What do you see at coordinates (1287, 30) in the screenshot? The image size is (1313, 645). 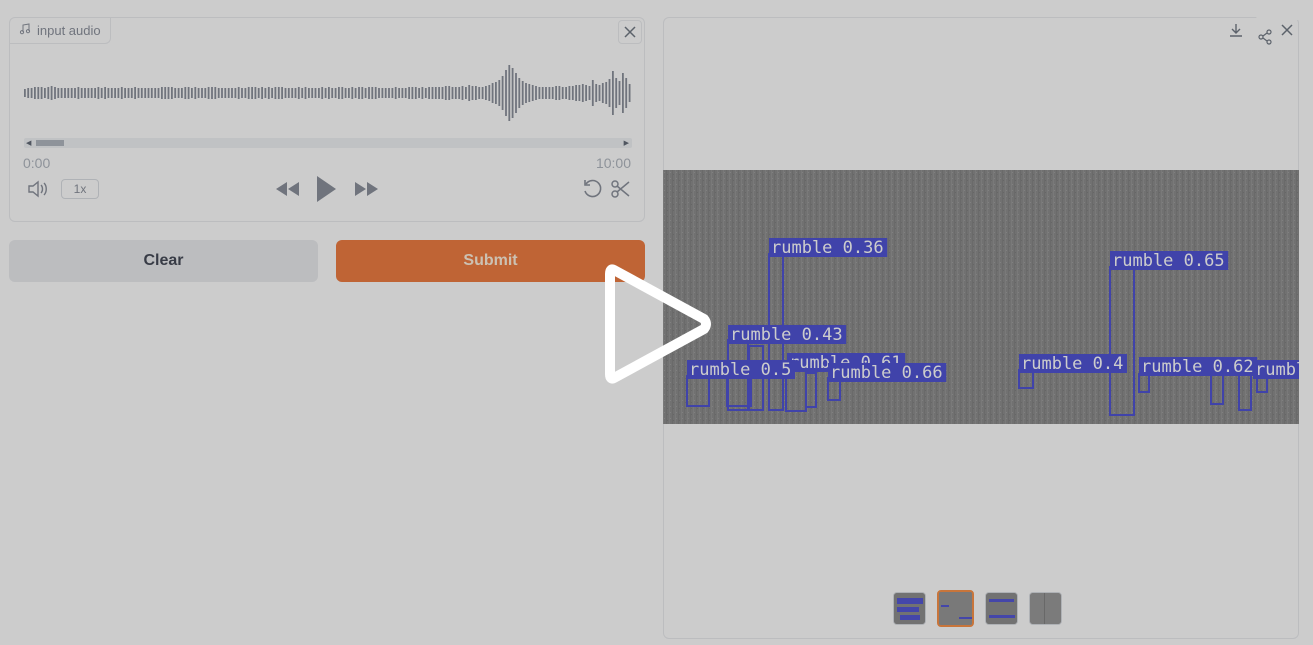 I see `close-gallery-icon` at bounding box center [1287, 30].